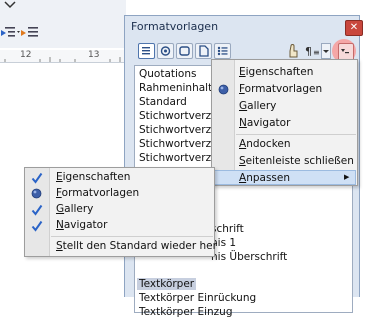 This screenshot has width=384, height=318. What do you see at coordinates (175, 88) in the screenshot?
I see `list-item: Rahmeninhalt` at bounding box center [175, 88].